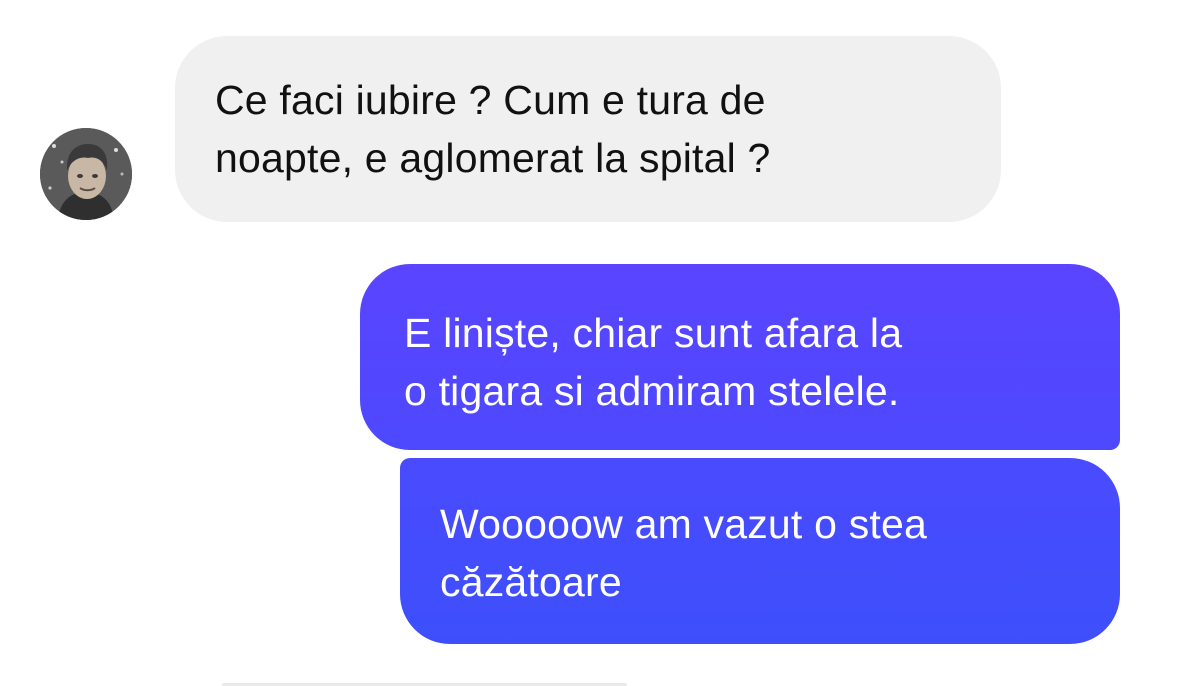 The image size is (1200, 686). I want to click on message-text-line: o tigara si admiram stelele., so click(652, 391).